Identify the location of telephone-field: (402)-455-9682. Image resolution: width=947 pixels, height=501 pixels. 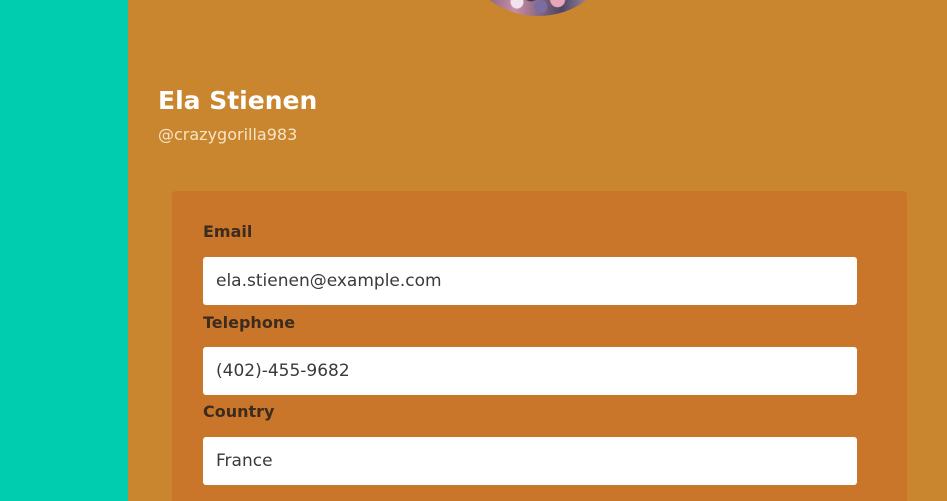
(530, 371).